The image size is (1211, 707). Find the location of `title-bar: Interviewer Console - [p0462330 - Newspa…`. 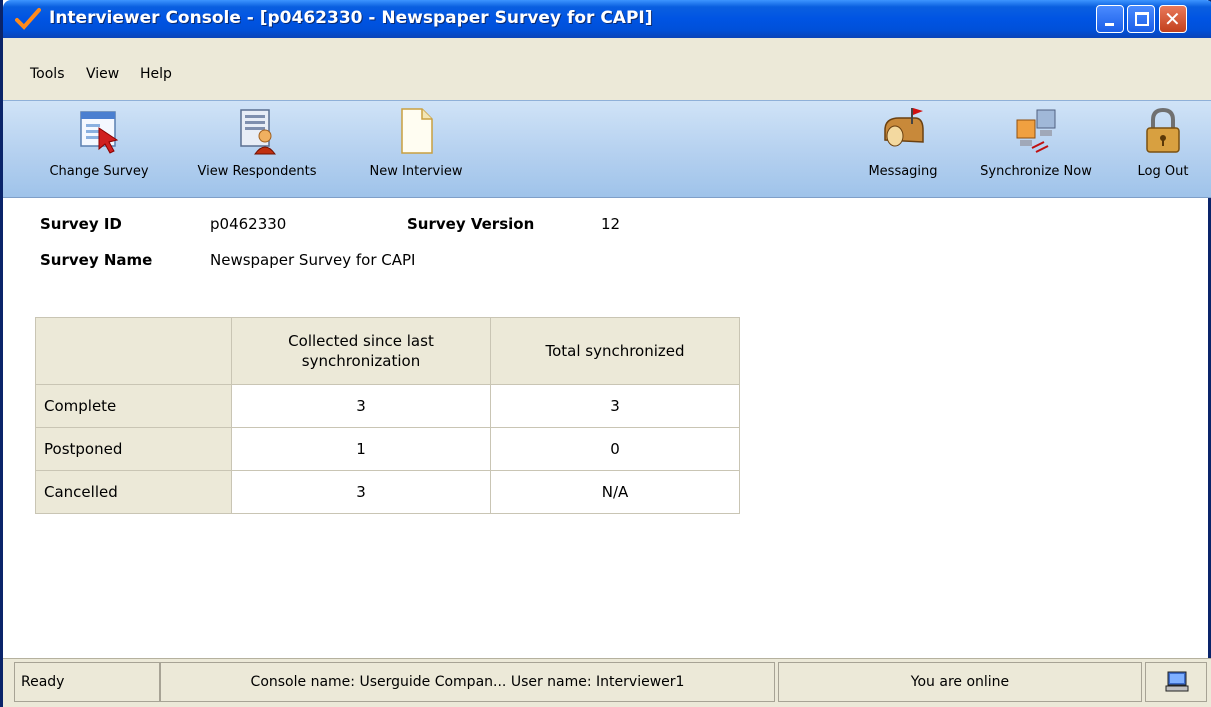

title-bar: Interviewer Console - [p0462330 - Newspa… is located at coordinates (607, 19).